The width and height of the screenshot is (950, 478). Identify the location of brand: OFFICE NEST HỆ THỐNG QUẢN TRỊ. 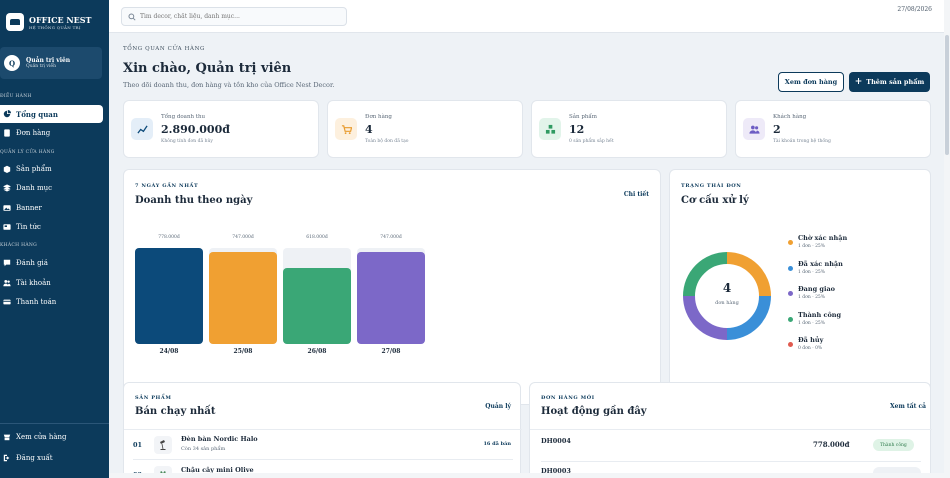
(54, 18).